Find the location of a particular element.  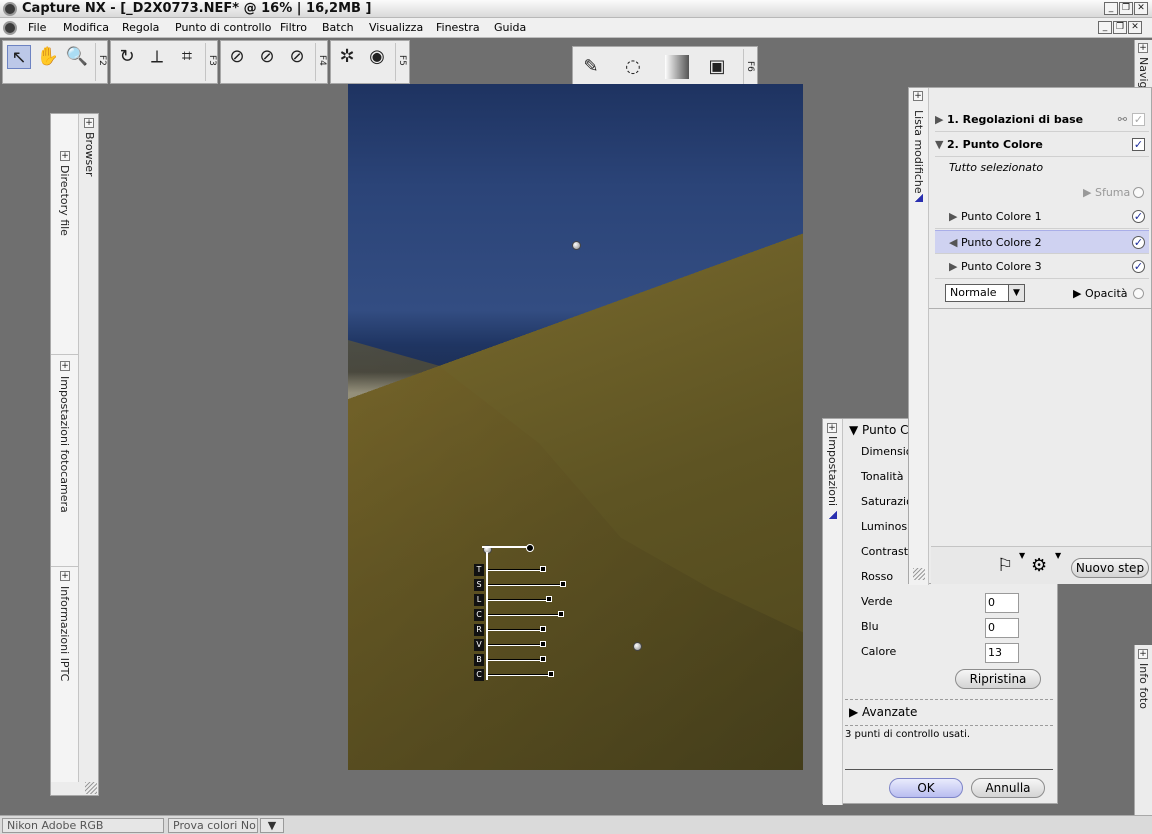

opacity-control: ▶ Opacità is located at coordinates (1100, 293).